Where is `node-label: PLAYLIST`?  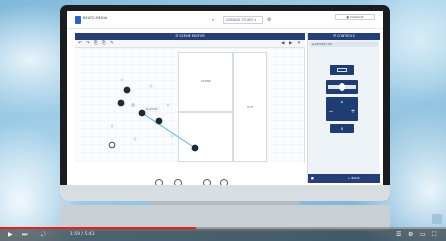
node-label: PLAYLIST is located at coordinates (152, 109).